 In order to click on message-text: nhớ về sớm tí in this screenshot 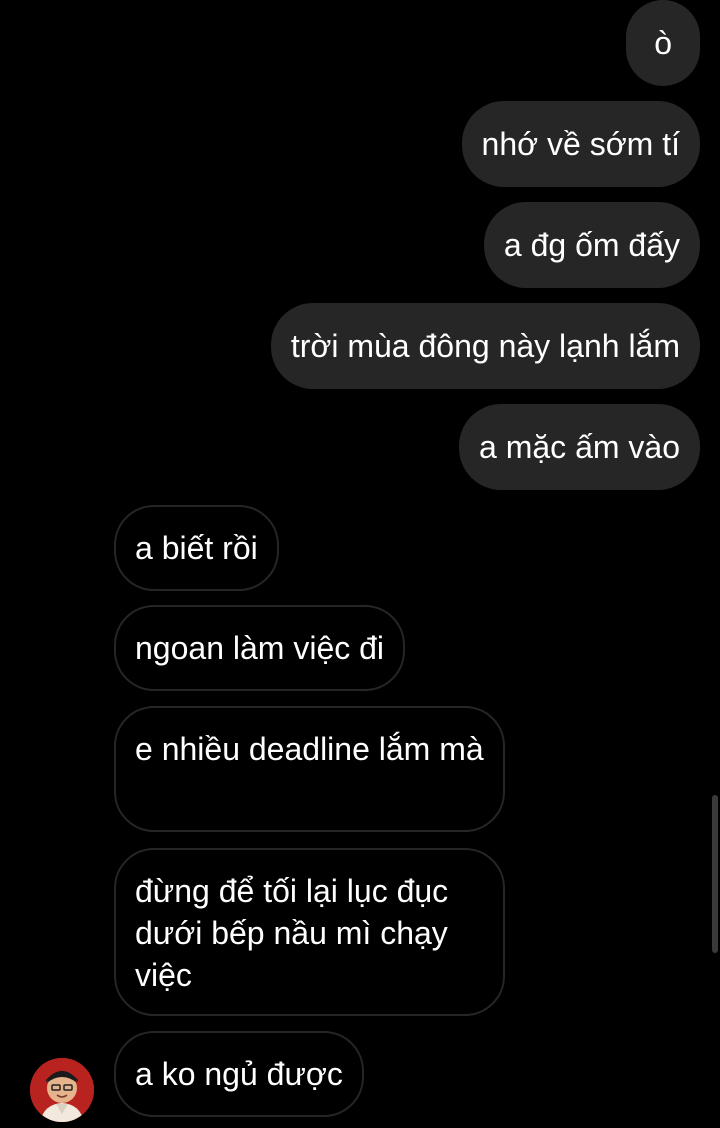, I will do `click(580, 144)`.